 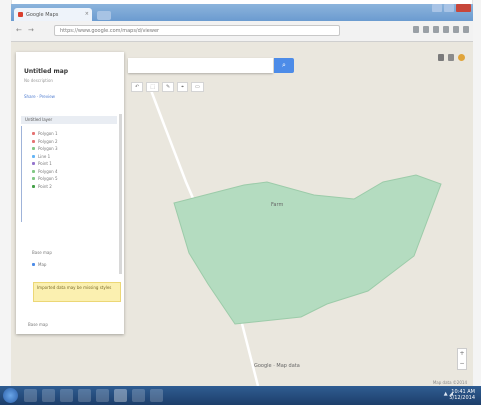 I want to click on ie-taskbar-icon, so click(x=48, y=395).